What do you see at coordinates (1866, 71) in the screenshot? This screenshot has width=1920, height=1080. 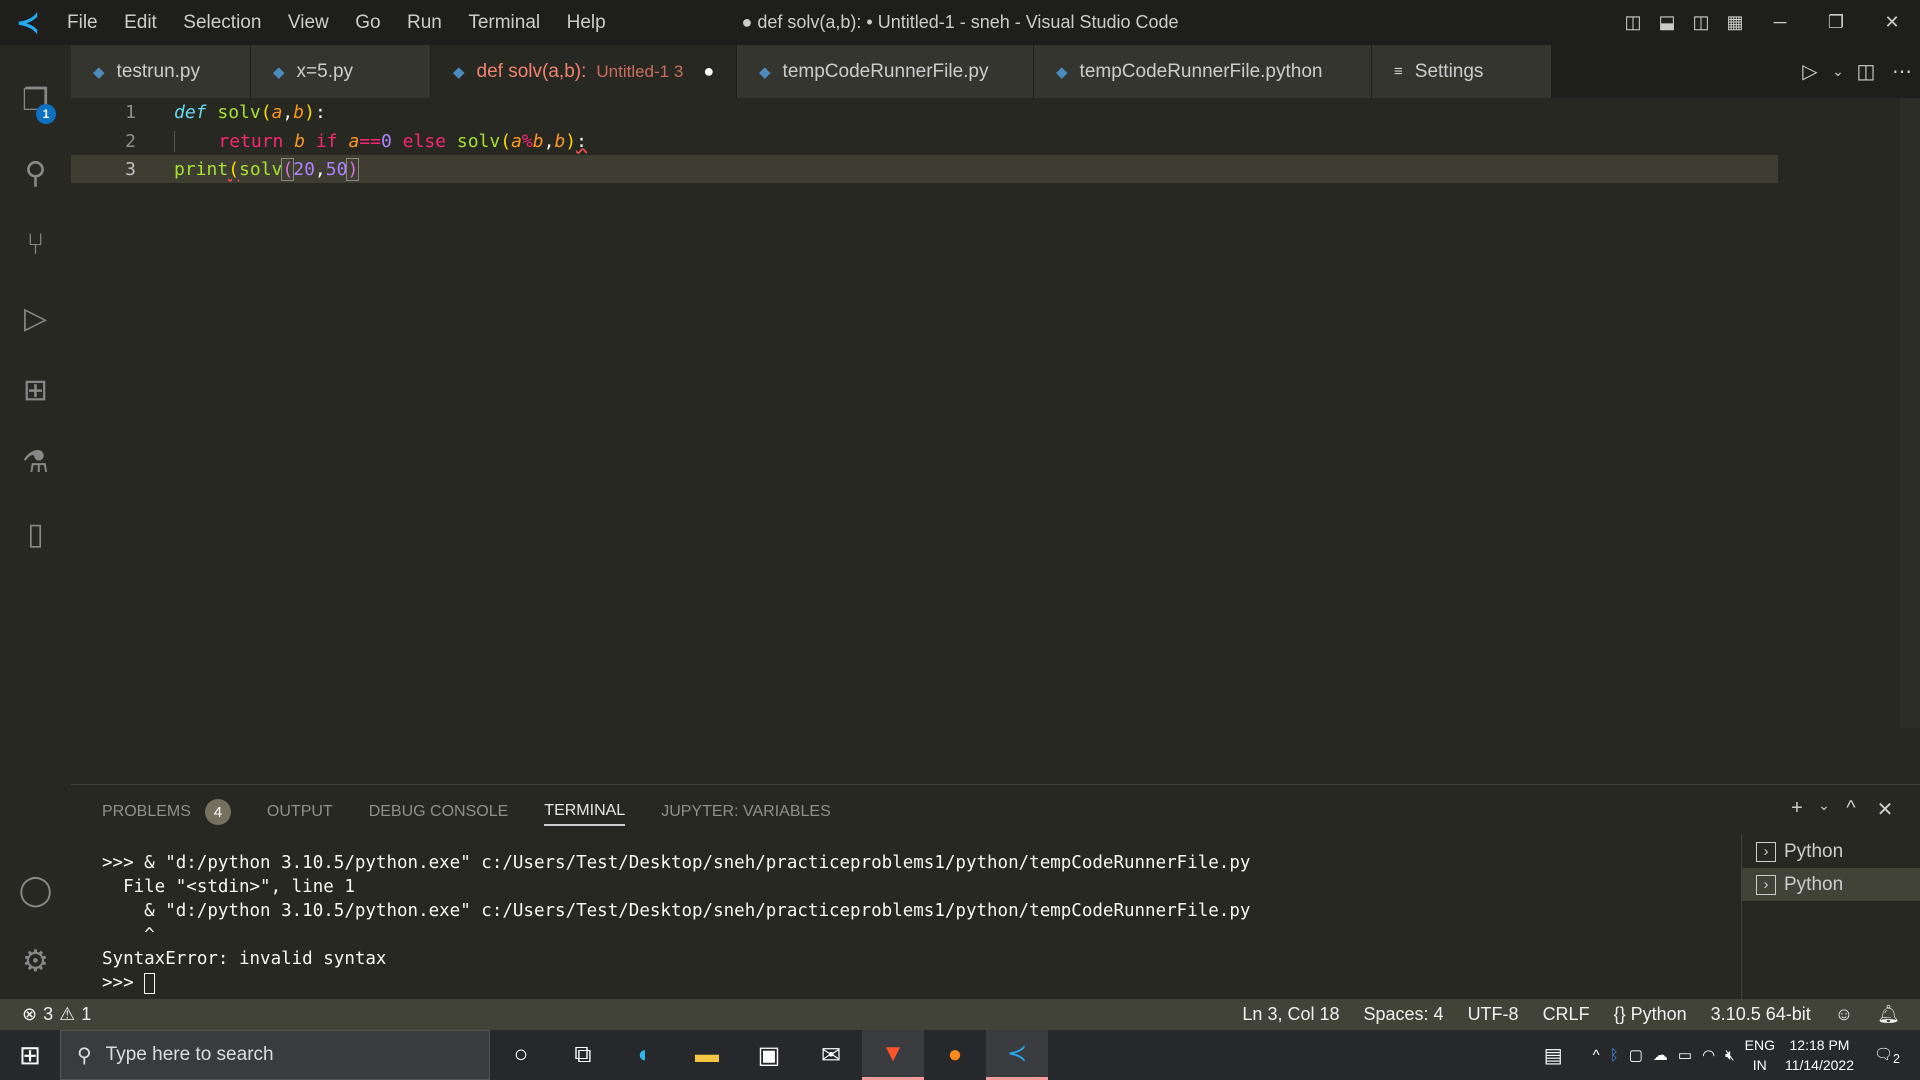 I see `split-editor-icon: ◫` at bounding box center [1866, 71].